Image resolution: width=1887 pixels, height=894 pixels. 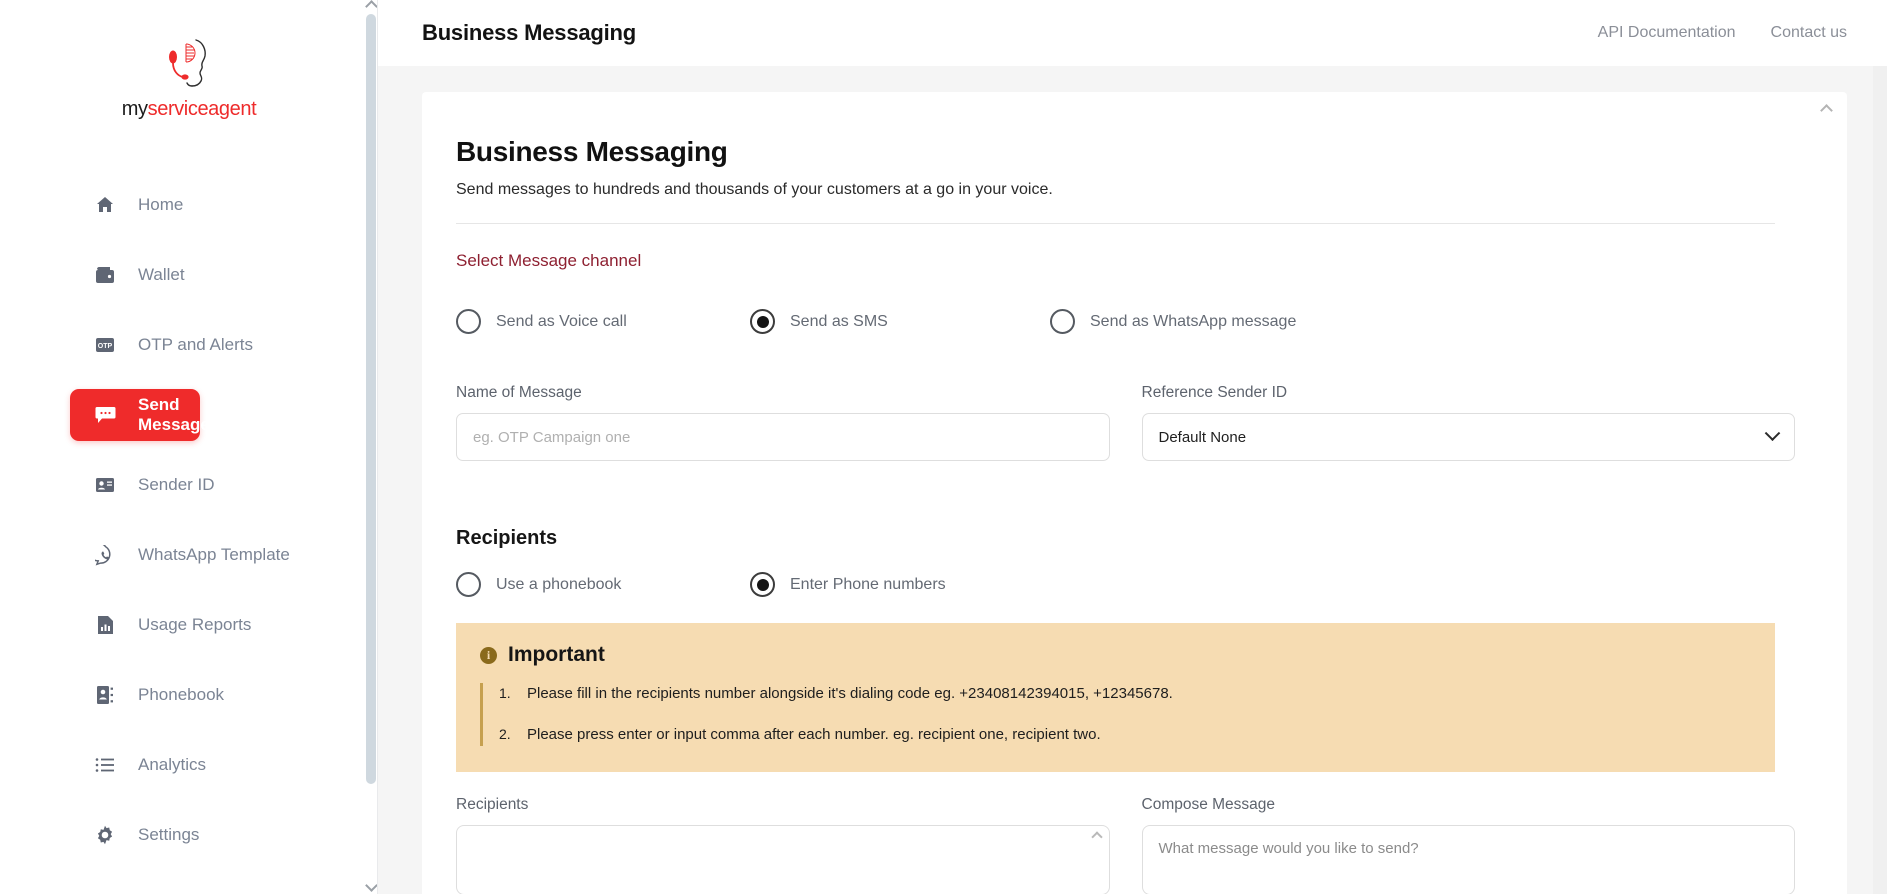 I want to click on contact-us-link: Contact us, so click(x=1809, y=33).